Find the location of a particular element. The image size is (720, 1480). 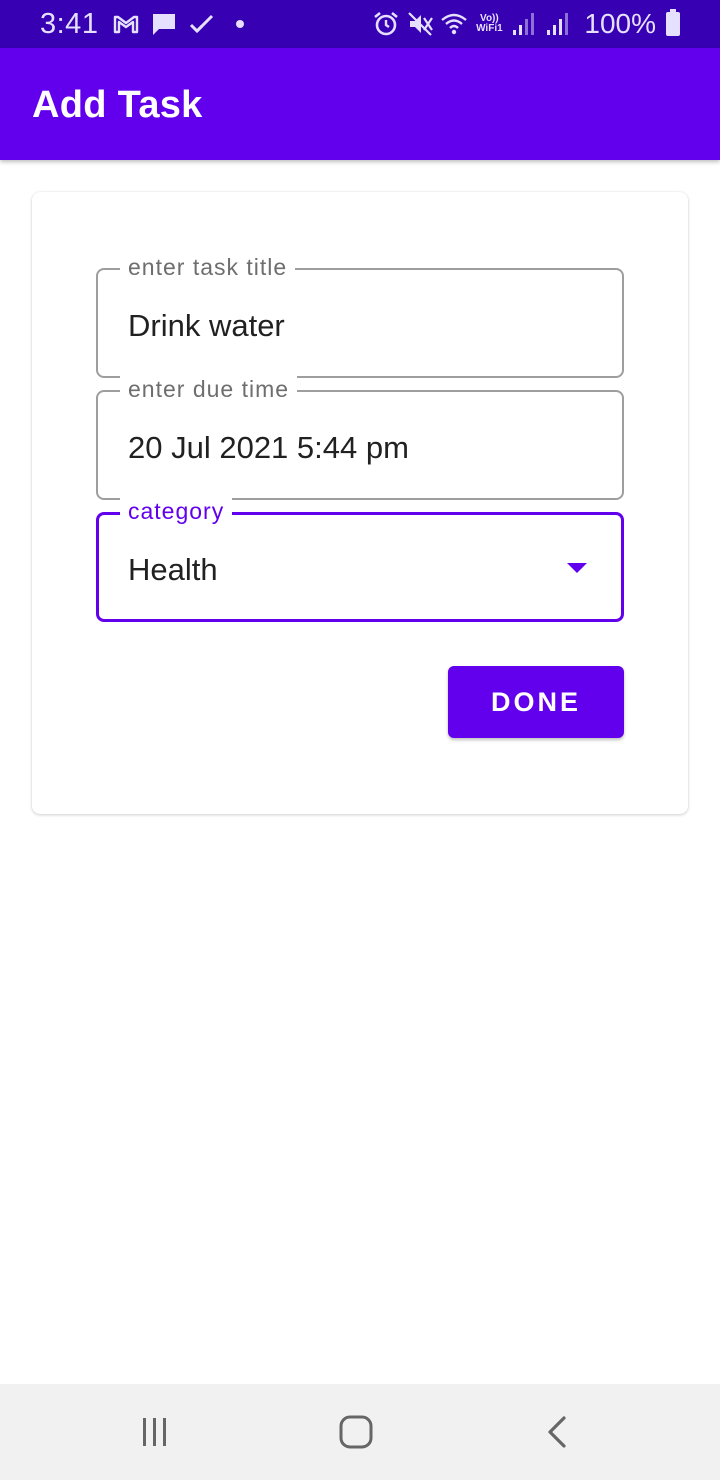

due-time-field: enter due time 20 Jul 2021 5:44 pm is located at coordinates (360, 438).